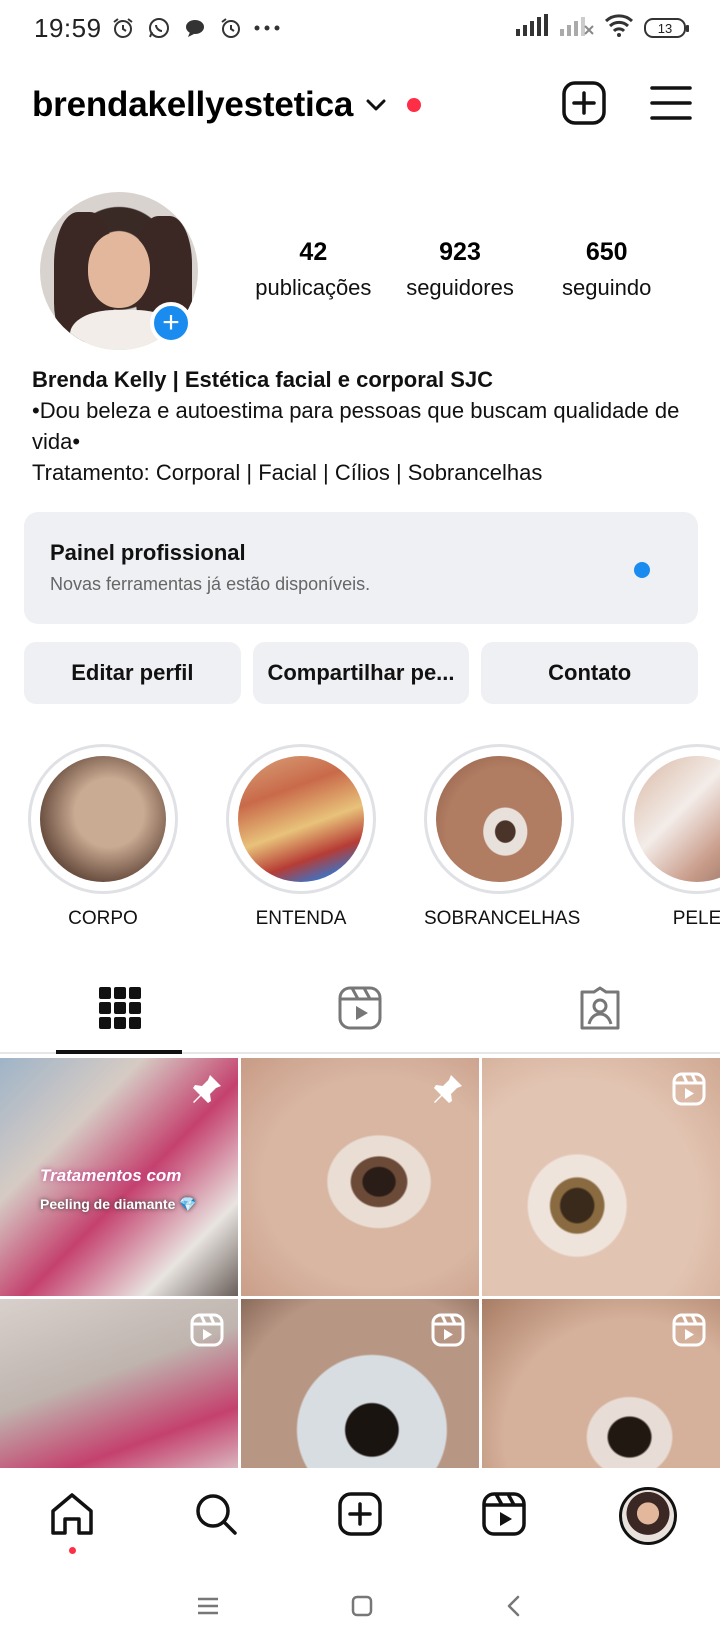  I want to click on stat-followers: 923 seguidores, so click(460, 269).